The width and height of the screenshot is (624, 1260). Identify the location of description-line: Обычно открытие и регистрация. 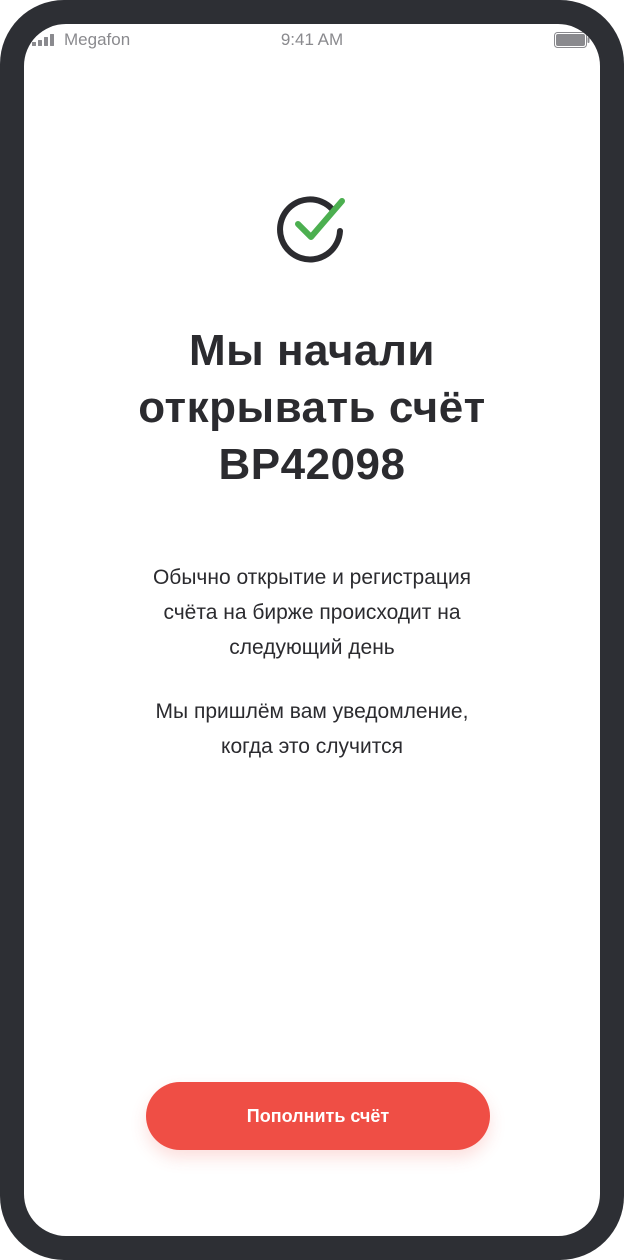
(312, 577).